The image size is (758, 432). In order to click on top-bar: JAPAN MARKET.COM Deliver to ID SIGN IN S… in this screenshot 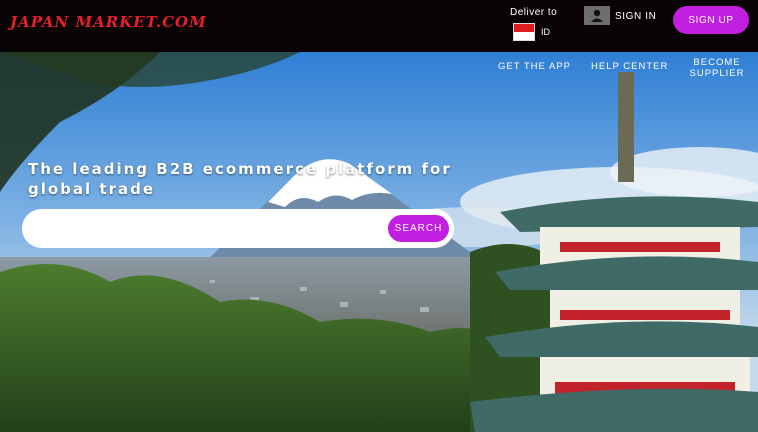, I will do `click(379, 26)`.